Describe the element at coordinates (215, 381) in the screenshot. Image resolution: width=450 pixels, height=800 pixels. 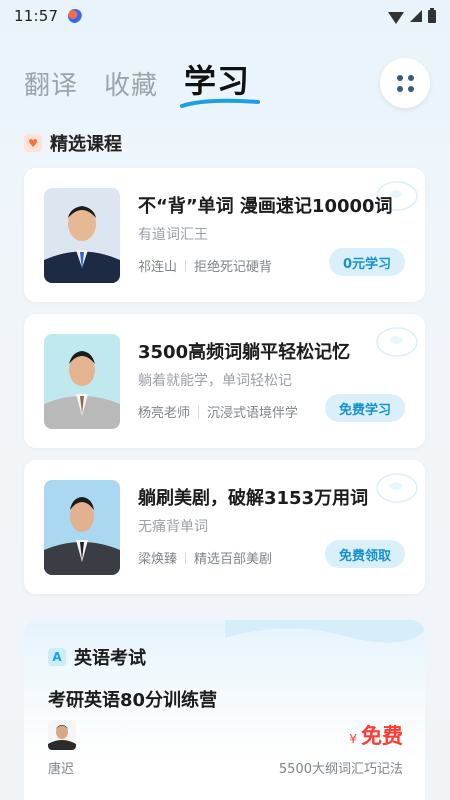
I see `course-subtitle: 躺着就能学，单词轻松记` at that location.